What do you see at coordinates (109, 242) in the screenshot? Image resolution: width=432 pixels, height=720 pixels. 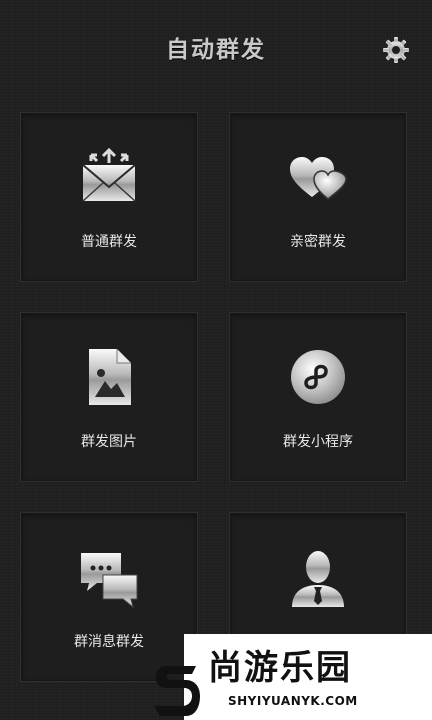 I see `tile-label: 普通群发` at bounding box center [109, 242].